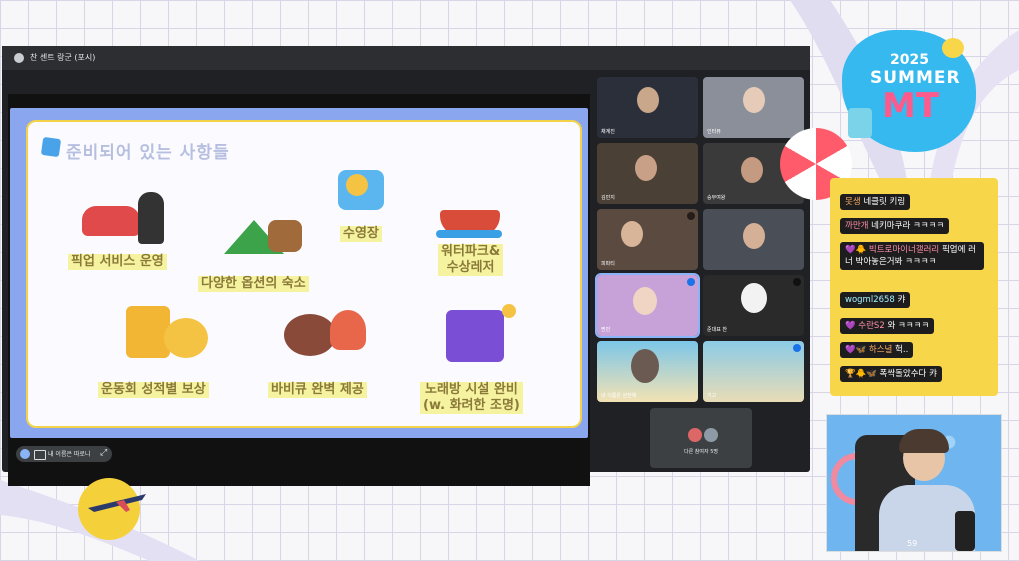 The width and height of the screenshot is (1019, 561). What do you see at coordinates (357, 185) in the screenshot?
I see `swimmer-head-icon` at bounding box center [357, 185].